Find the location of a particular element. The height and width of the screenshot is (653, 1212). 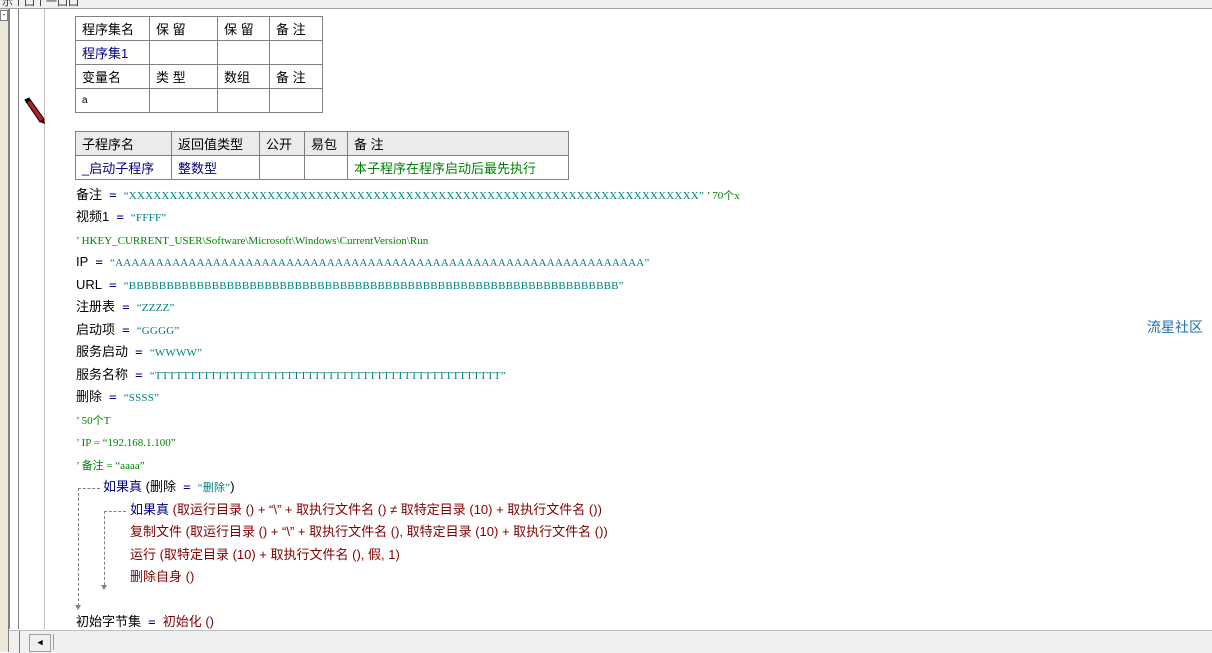

code-line-7: 启动项 = “GGGG” is located at coordinates (127, 330).